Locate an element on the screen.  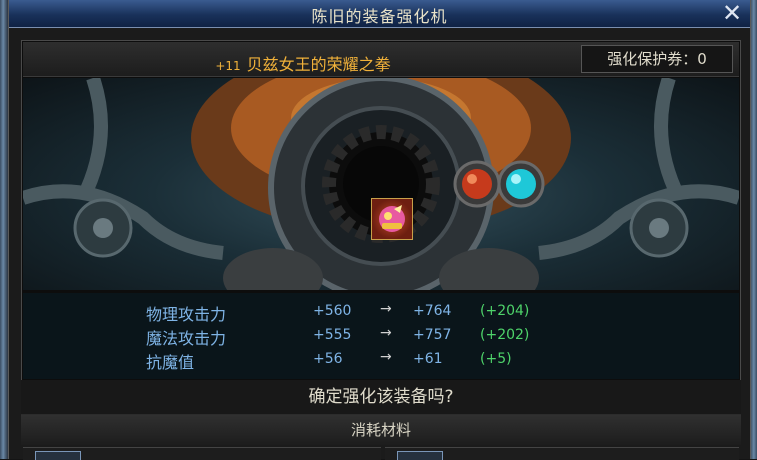
left-valve-icon is located at coordinates (103, 228).